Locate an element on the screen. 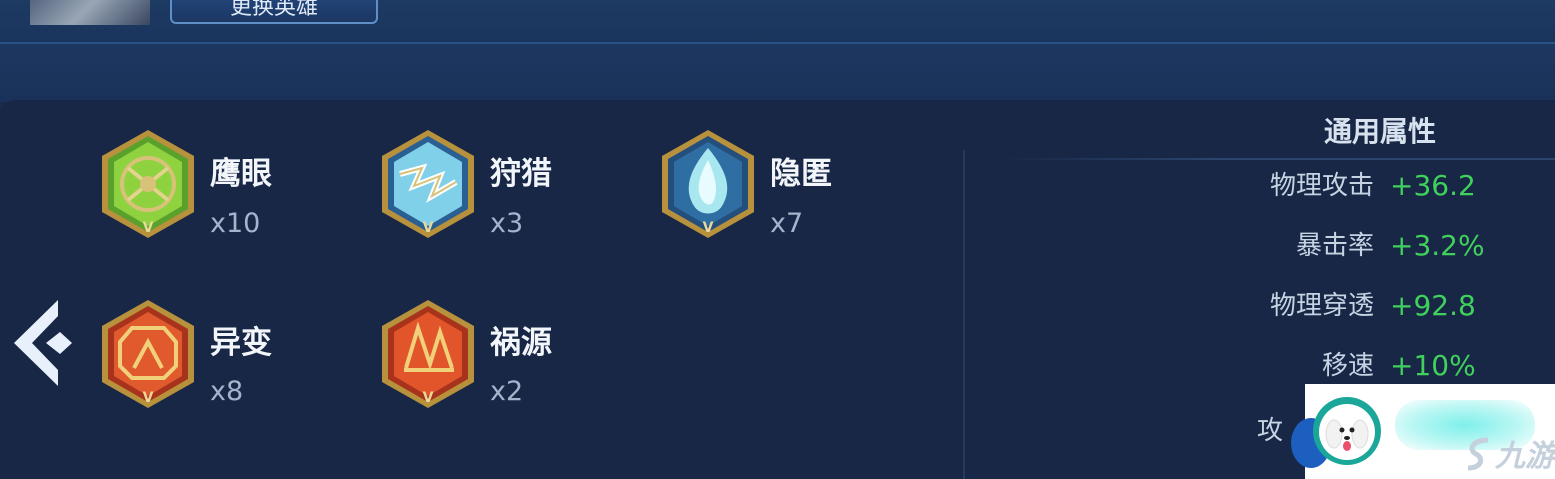 This screenshot has height=479, width=1555. attribute-value: +10% is located at coordinates (1433, 365).